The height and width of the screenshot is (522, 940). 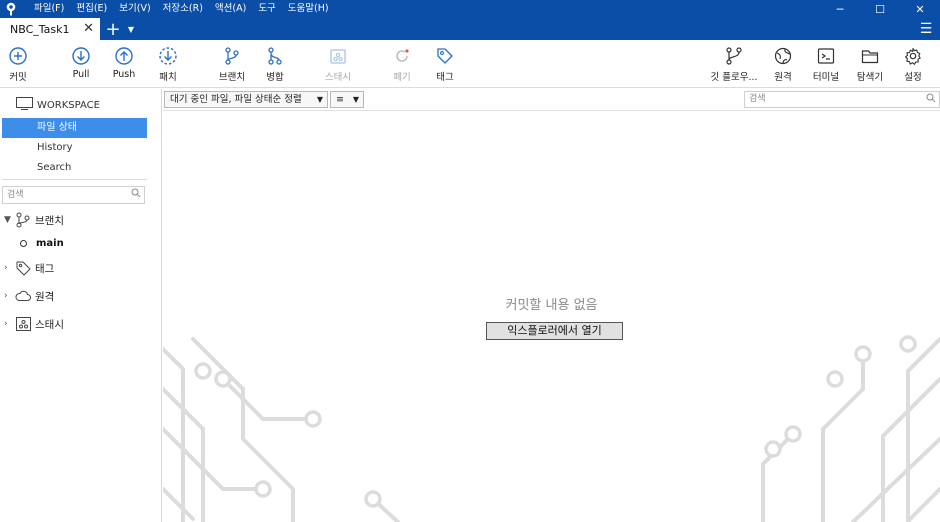 What do you see at coordinates (50, 243) in the screenshot?
I see `branch-main-label: main` at bounding box center [50, 243].